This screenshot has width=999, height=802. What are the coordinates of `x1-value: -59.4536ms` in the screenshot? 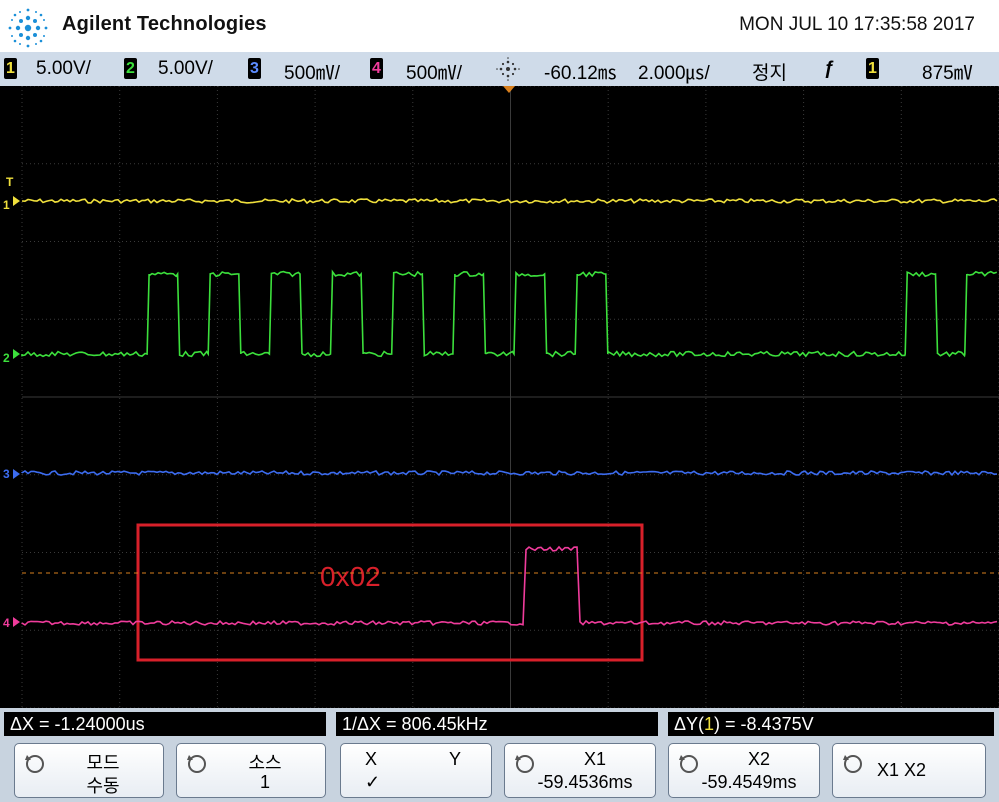 It's located at (585, 782).